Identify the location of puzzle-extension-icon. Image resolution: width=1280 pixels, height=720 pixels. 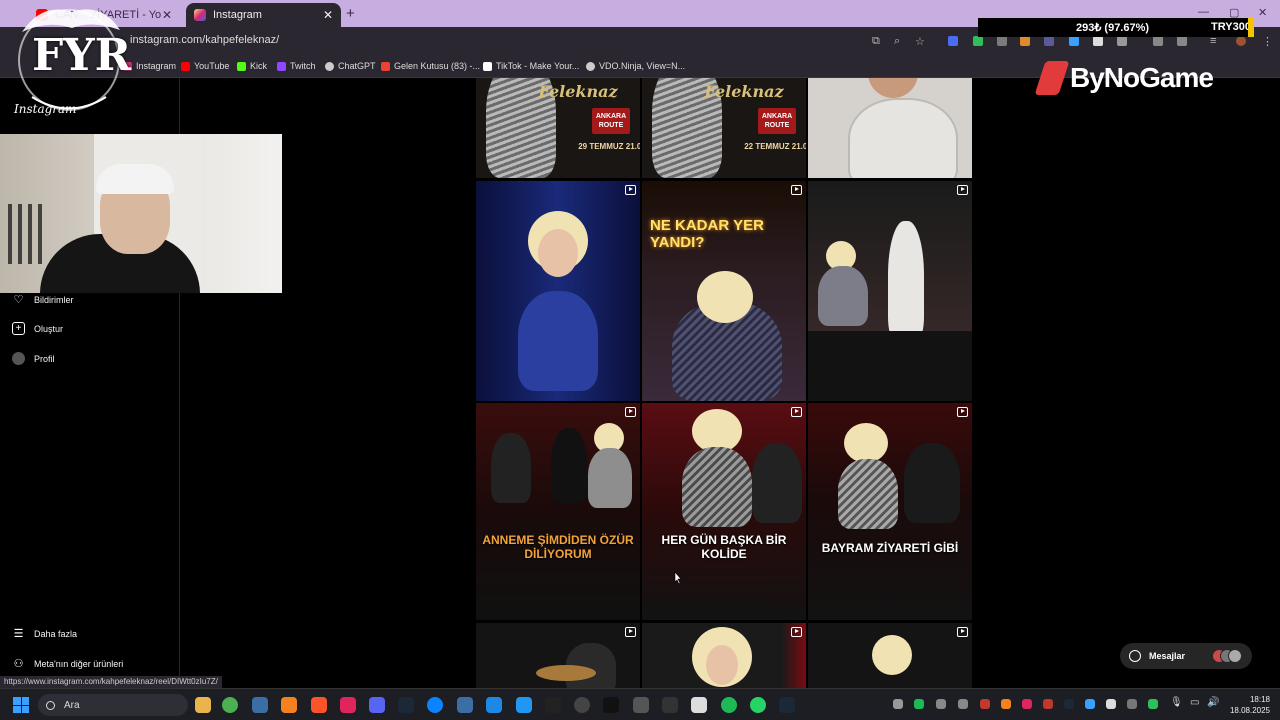
(1122, 41).